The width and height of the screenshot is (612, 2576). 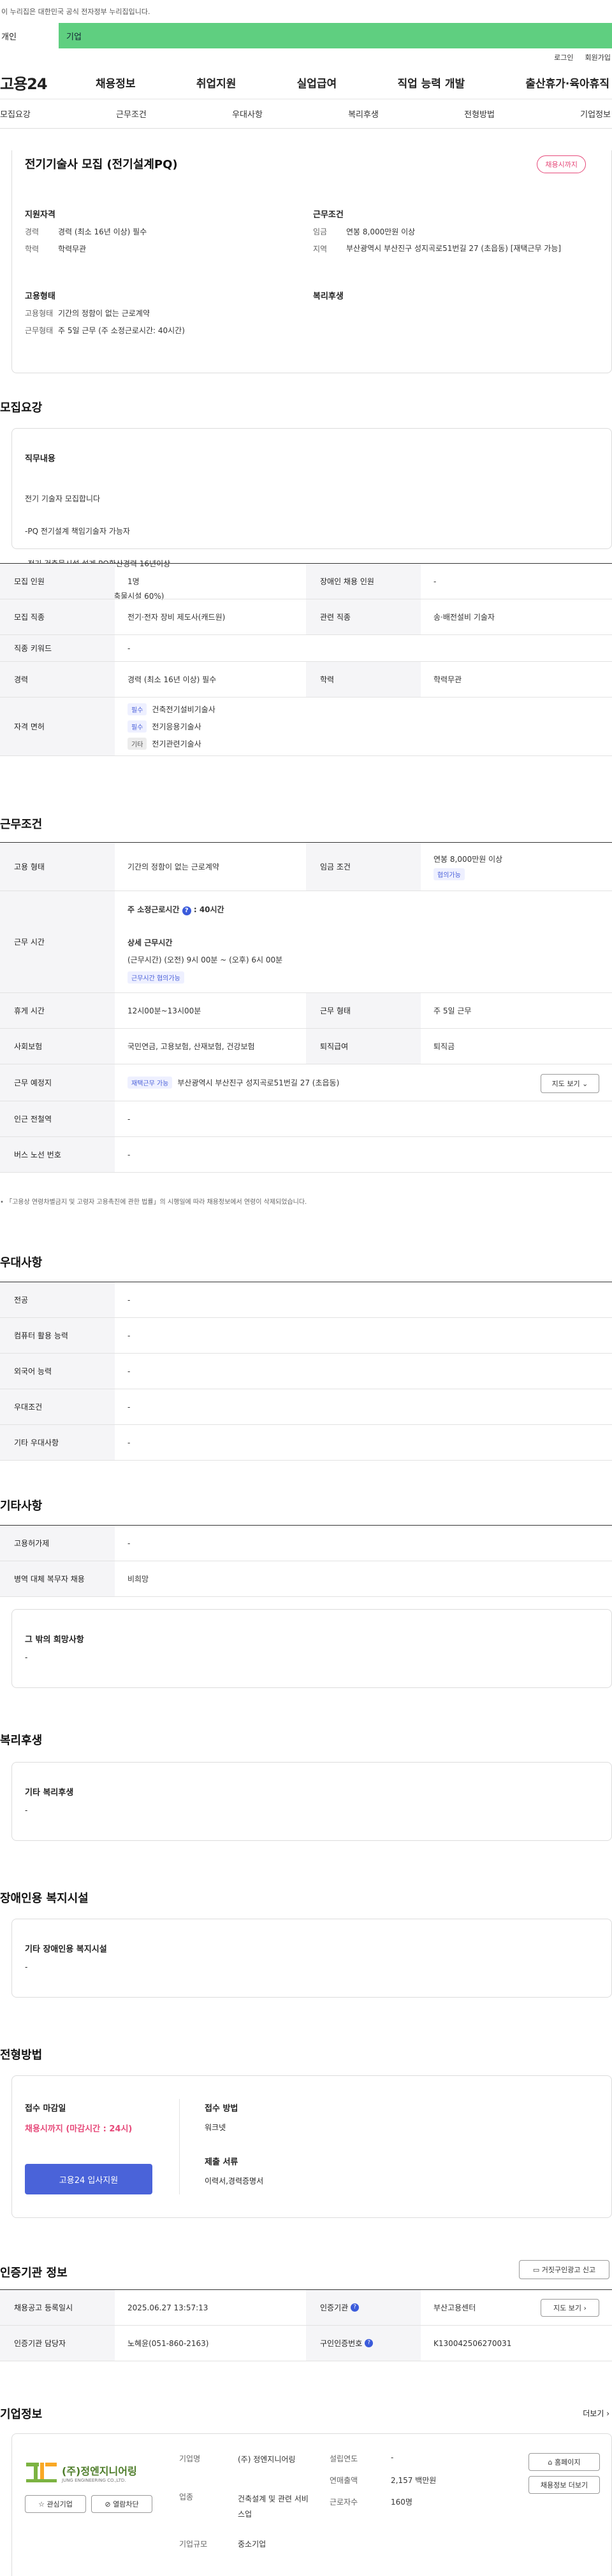 I want to click on snb-conditions: 근무조건, so click(x=131, y=114).